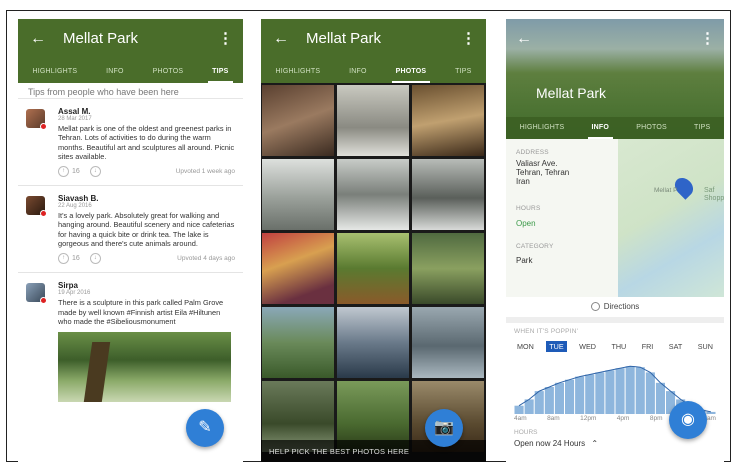 The image size is (736, 465). Describe the element at coordinates (615, 443) in the screenshot. I see `hours-summary: Open now 24 Hours ⌃` at that location.